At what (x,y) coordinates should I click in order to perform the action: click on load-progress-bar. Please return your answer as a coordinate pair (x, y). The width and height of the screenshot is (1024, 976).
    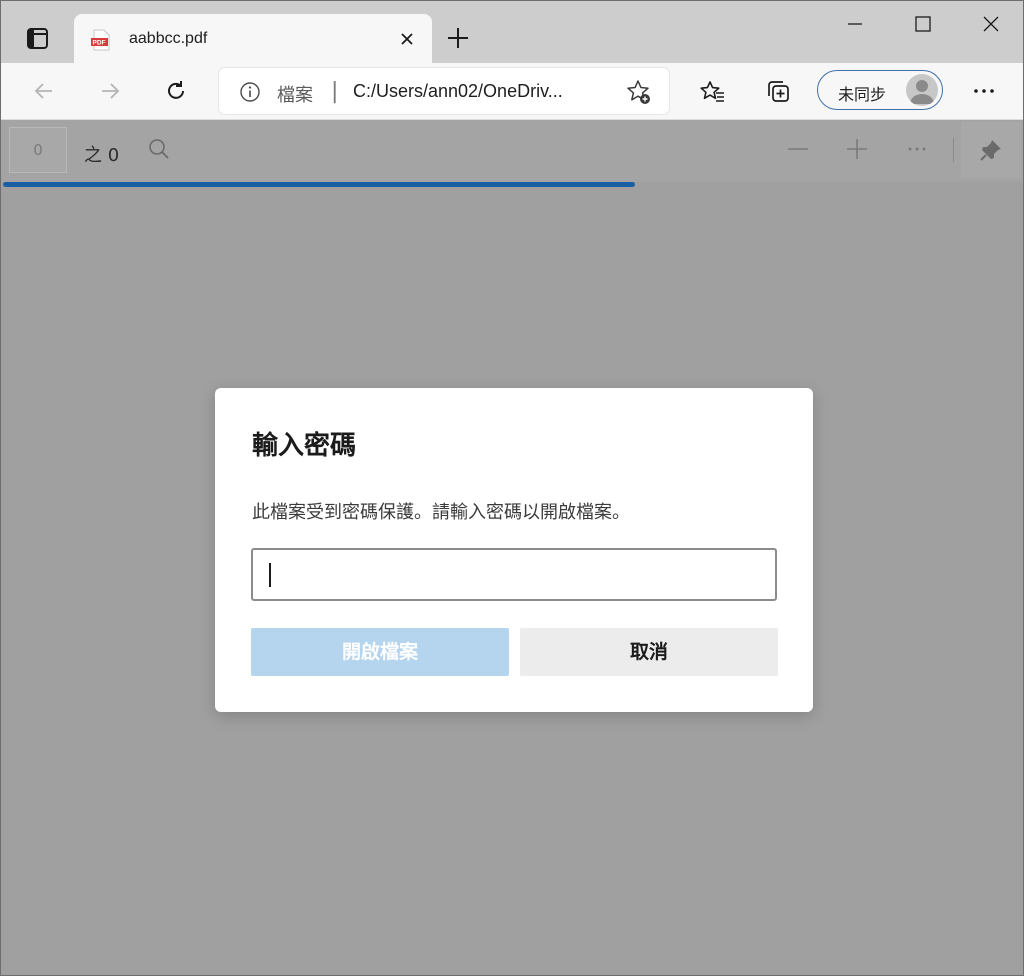
    Looking at the image, I should click on (319, 184).